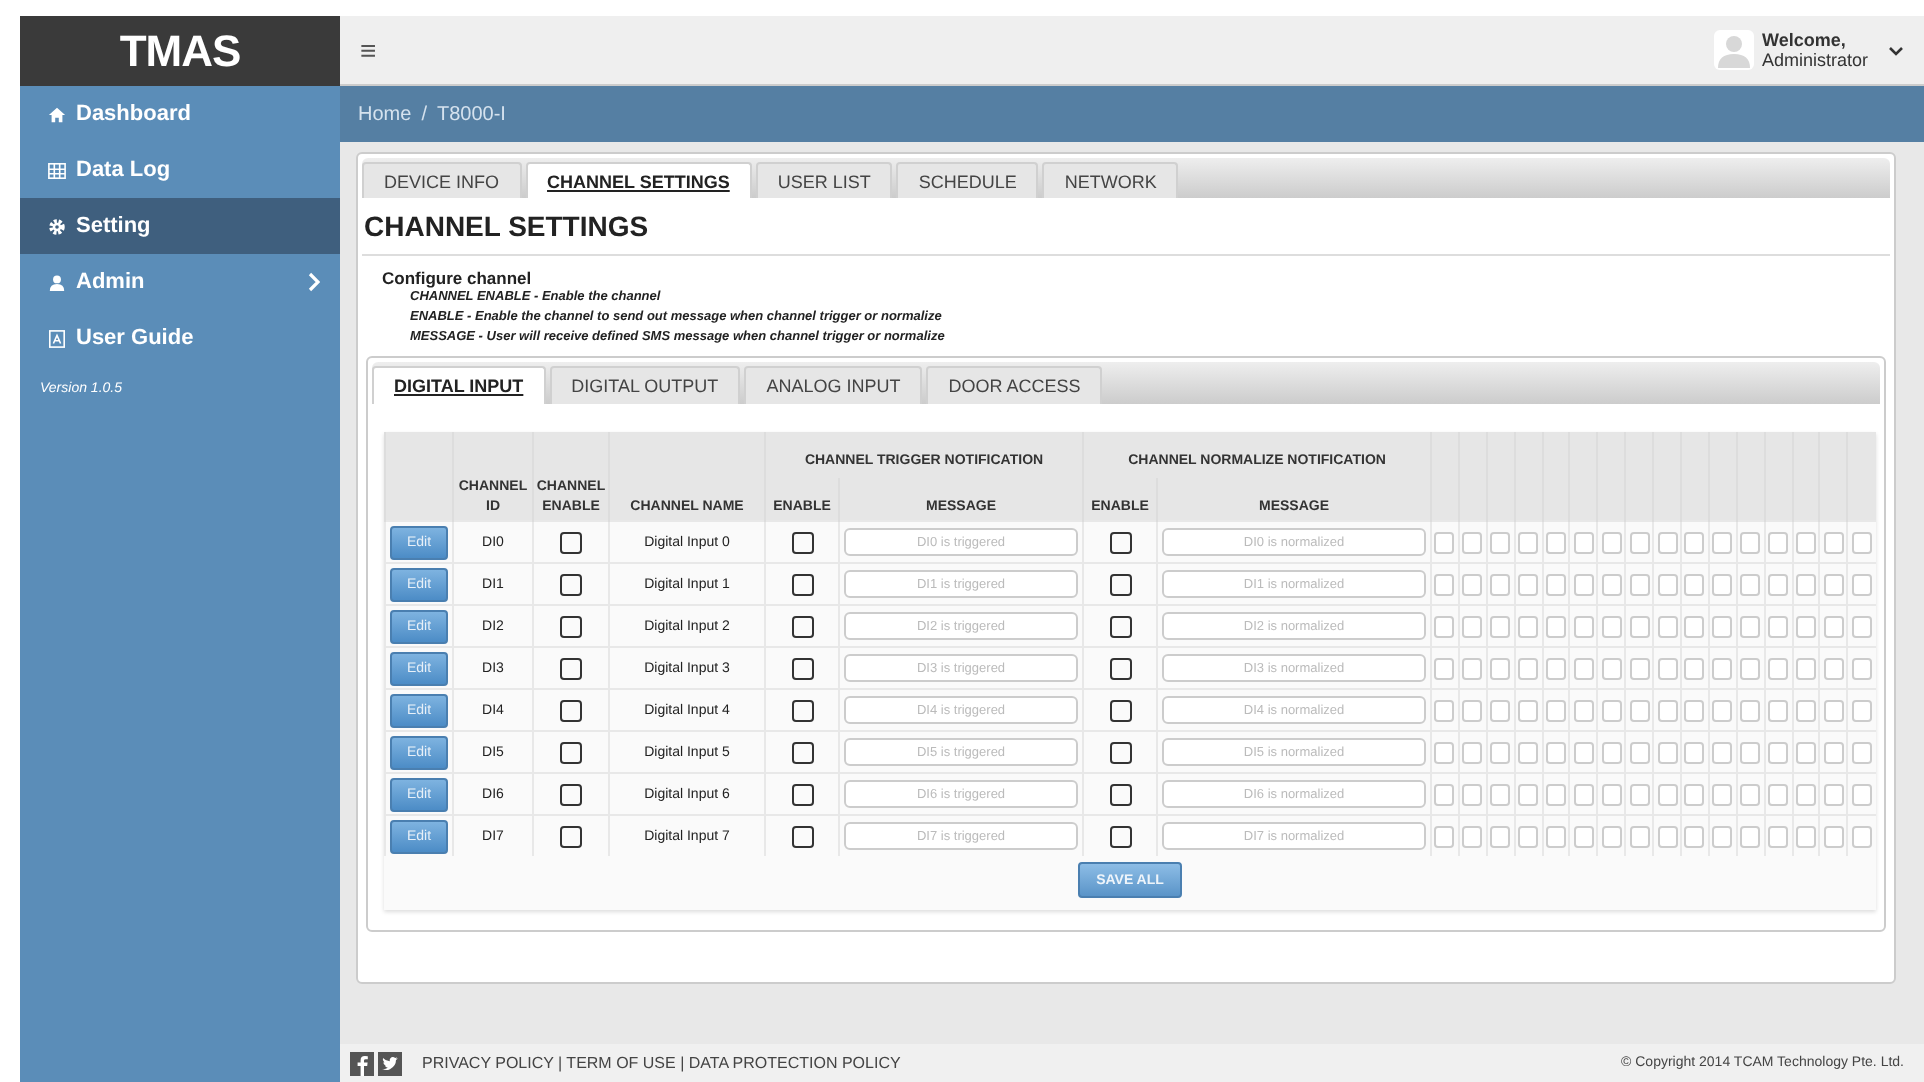  I want to click on tab: DOOR ACCESS, so click(1014, 385).